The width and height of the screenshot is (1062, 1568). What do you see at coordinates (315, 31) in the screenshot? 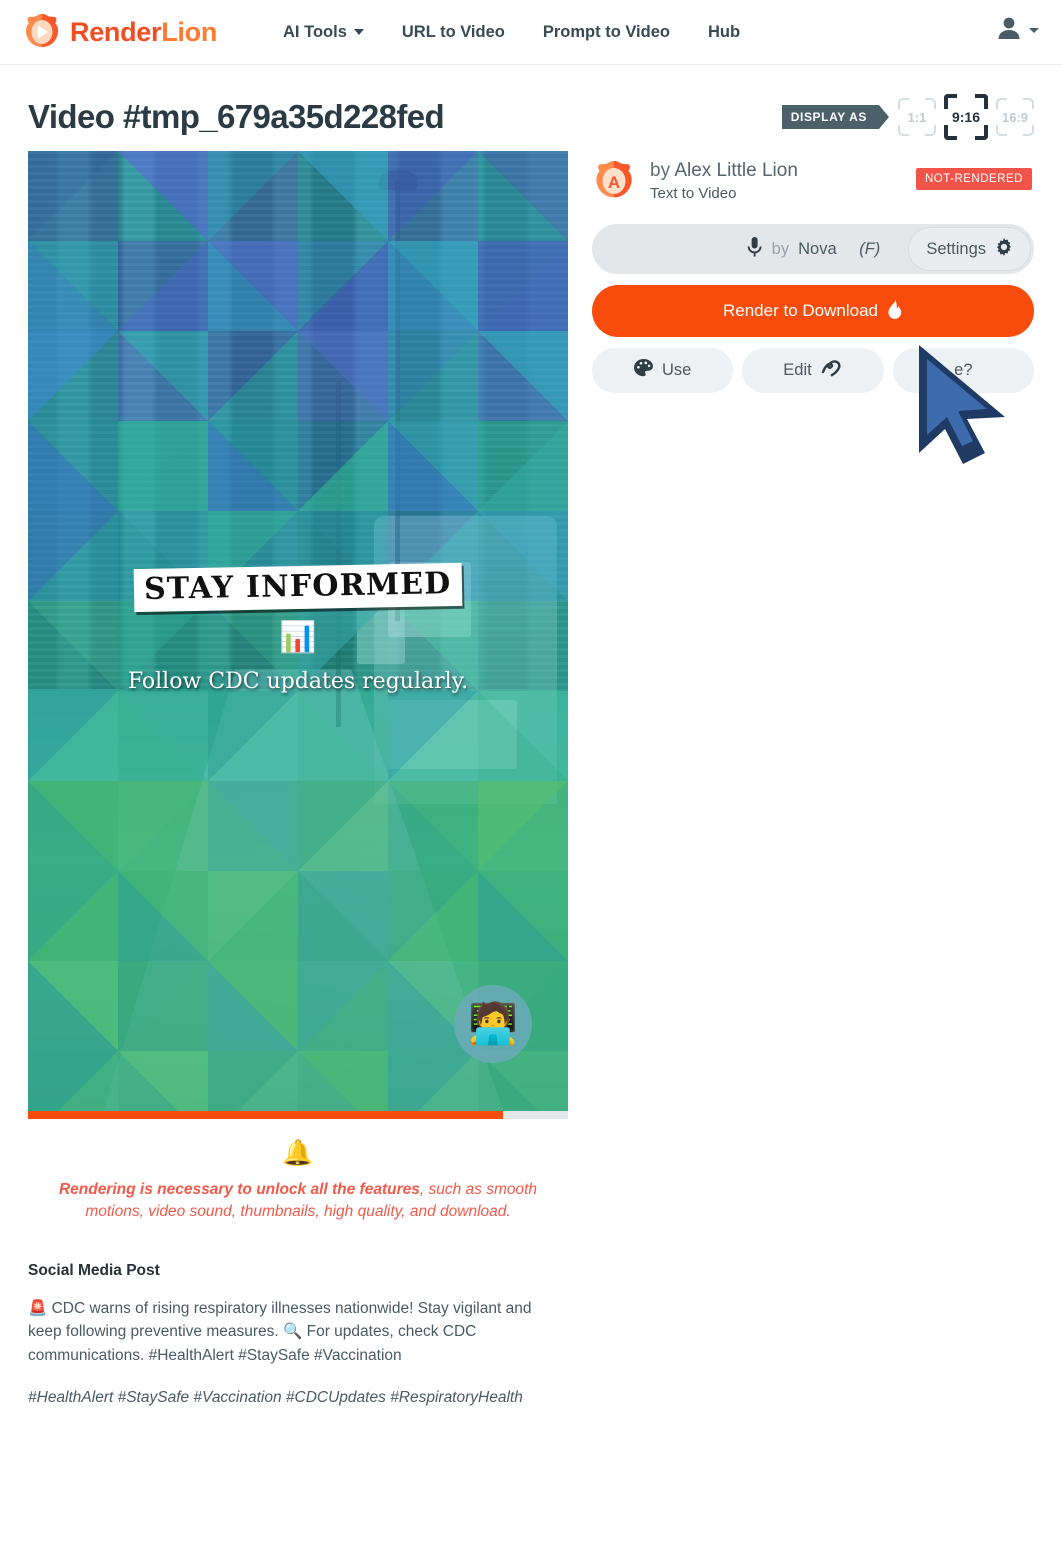
I see `nav-item-ai-tools-label: AI Tools` at bounding box center [315, 31].